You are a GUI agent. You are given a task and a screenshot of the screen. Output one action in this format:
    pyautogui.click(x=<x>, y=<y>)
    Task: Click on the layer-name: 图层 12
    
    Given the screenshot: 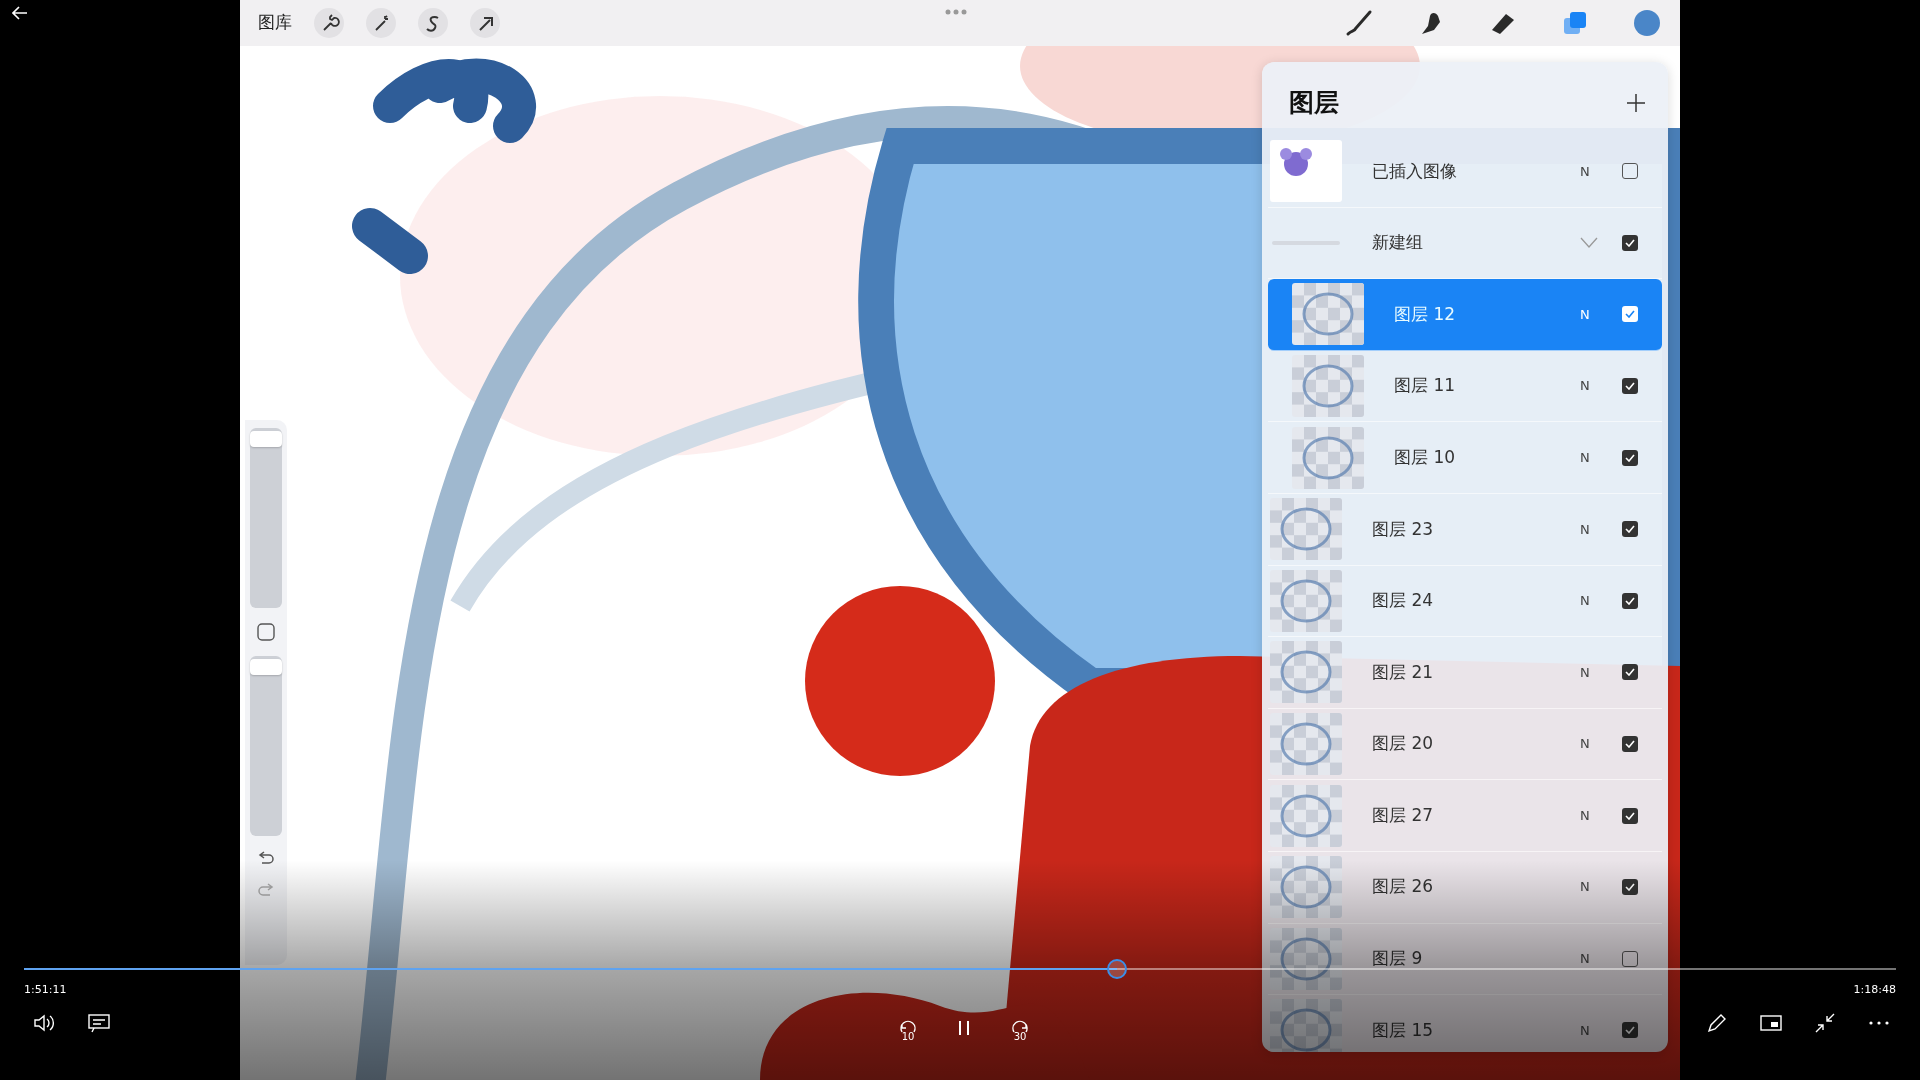 What is the action you would take?
    pyautogui.click(x=1425, y=314)
    